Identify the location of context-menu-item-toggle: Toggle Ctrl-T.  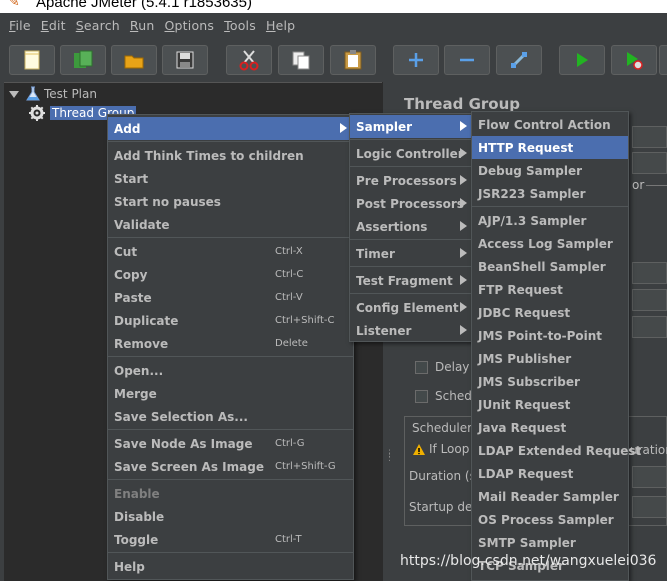
(230, 539).